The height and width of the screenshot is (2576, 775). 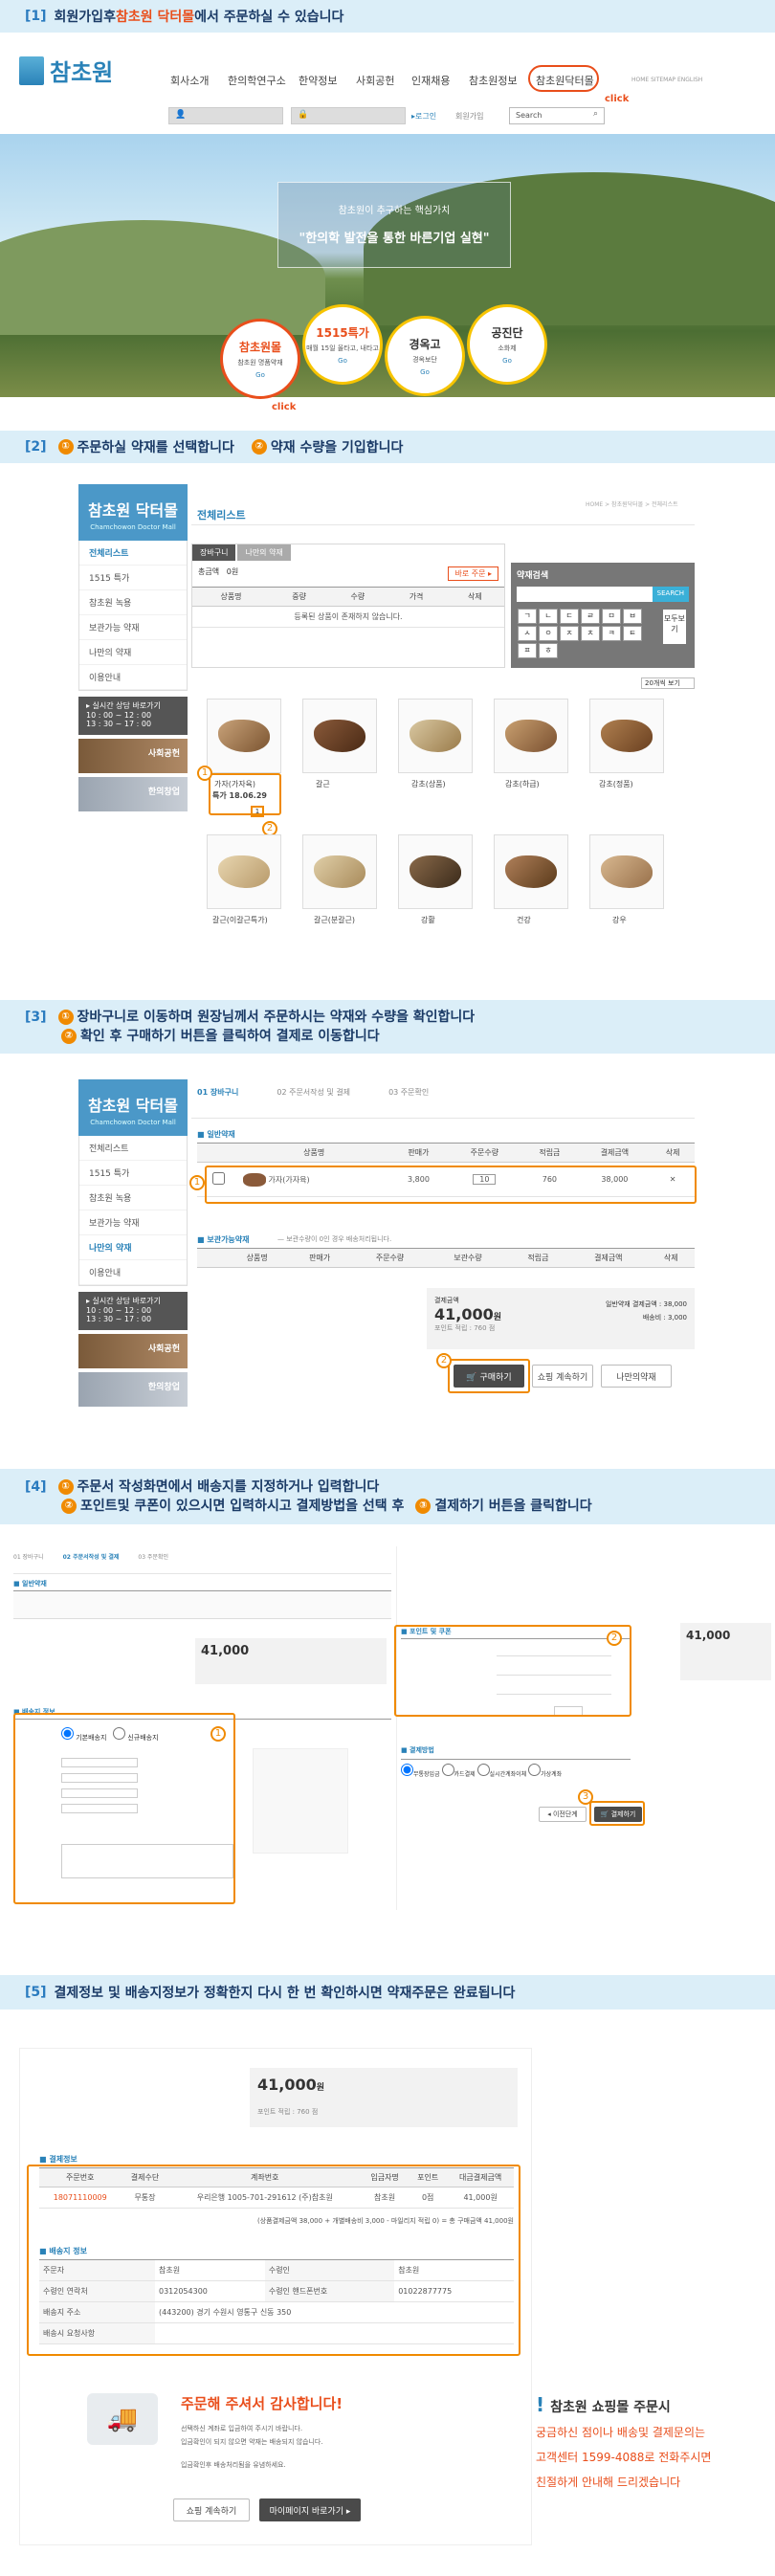 What do you see at coordinates (223, 1239) in the screenshot?
I see `storable-title: ■ 보관가능약재` at bounding box center [223, 1239].